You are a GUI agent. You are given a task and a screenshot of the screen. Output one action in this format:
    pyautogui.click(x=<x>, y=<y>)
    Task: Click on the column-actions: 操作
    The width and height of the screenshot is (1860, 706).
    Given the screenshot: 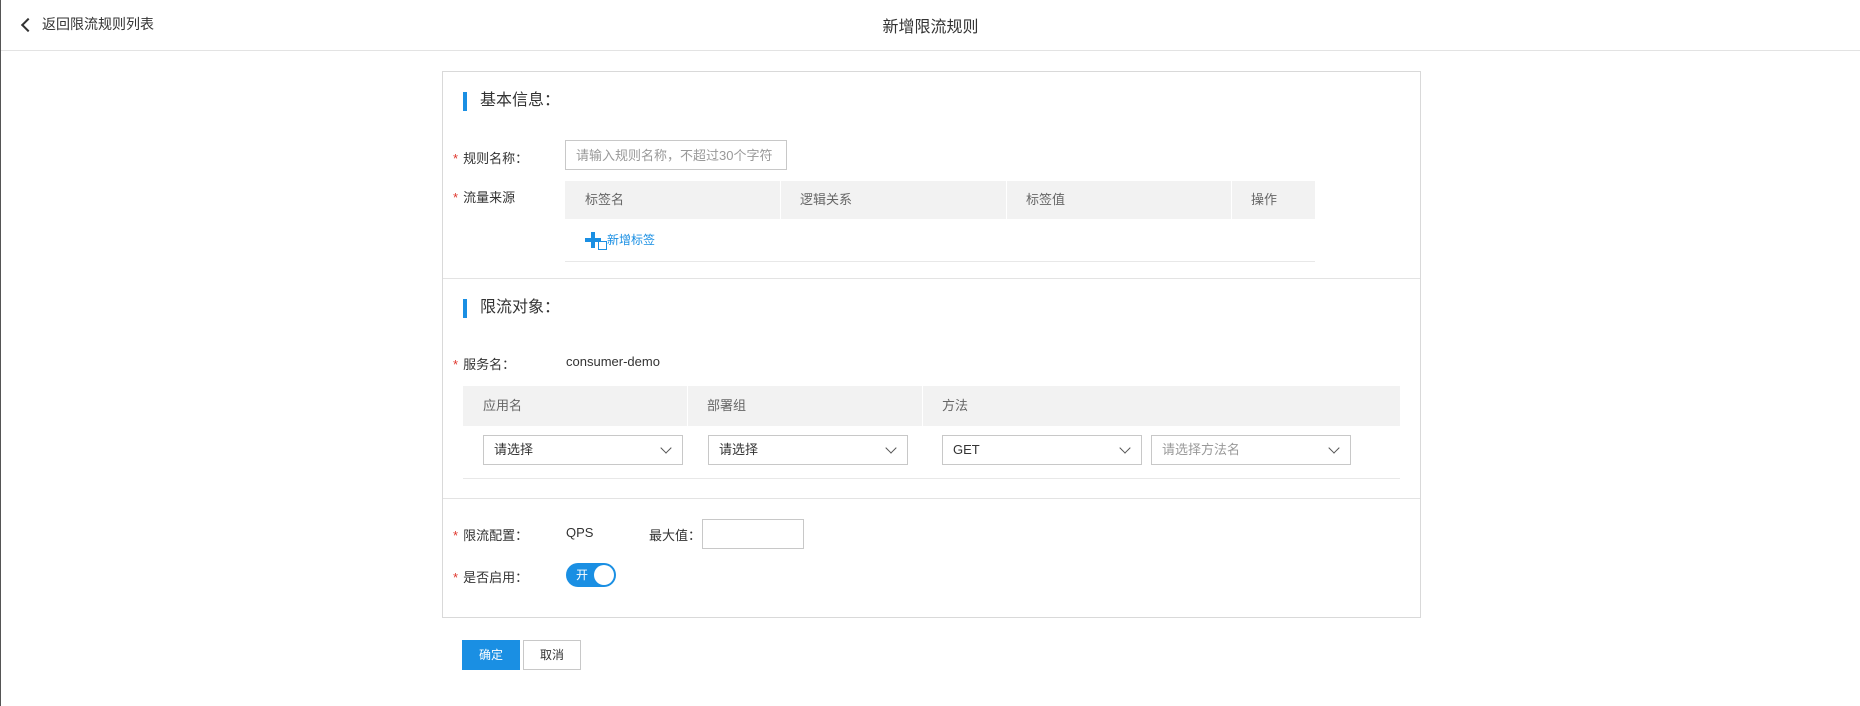 What is the action you would take?
    pyautogui.click(x=1264, y=199)
    